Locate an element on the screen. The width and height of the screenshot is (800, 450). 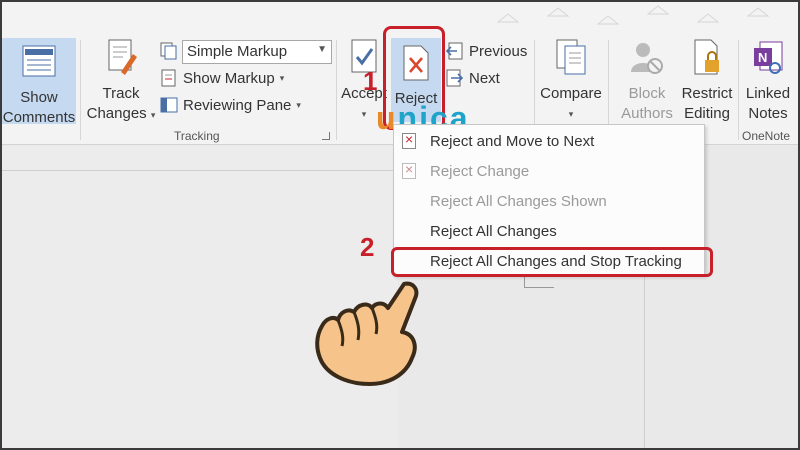
tracking-dialog-launcher-icon is located at coordinates (326, 136).